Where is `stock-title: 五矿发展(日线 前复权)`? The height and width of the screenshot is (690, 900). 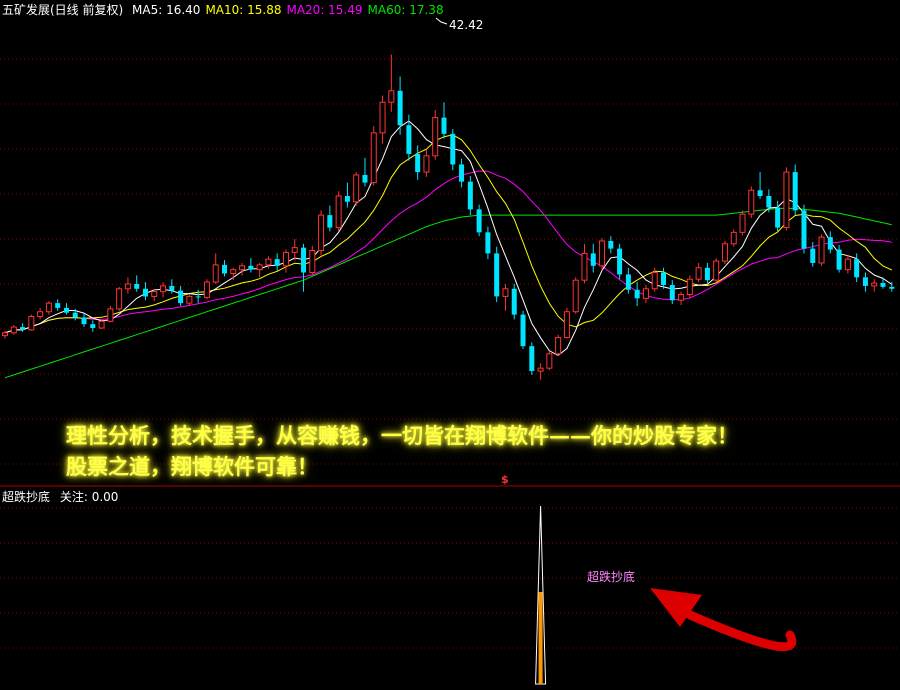 stock-title: 五矿发展(日线 前复权) is located at coordinates (62, 10).